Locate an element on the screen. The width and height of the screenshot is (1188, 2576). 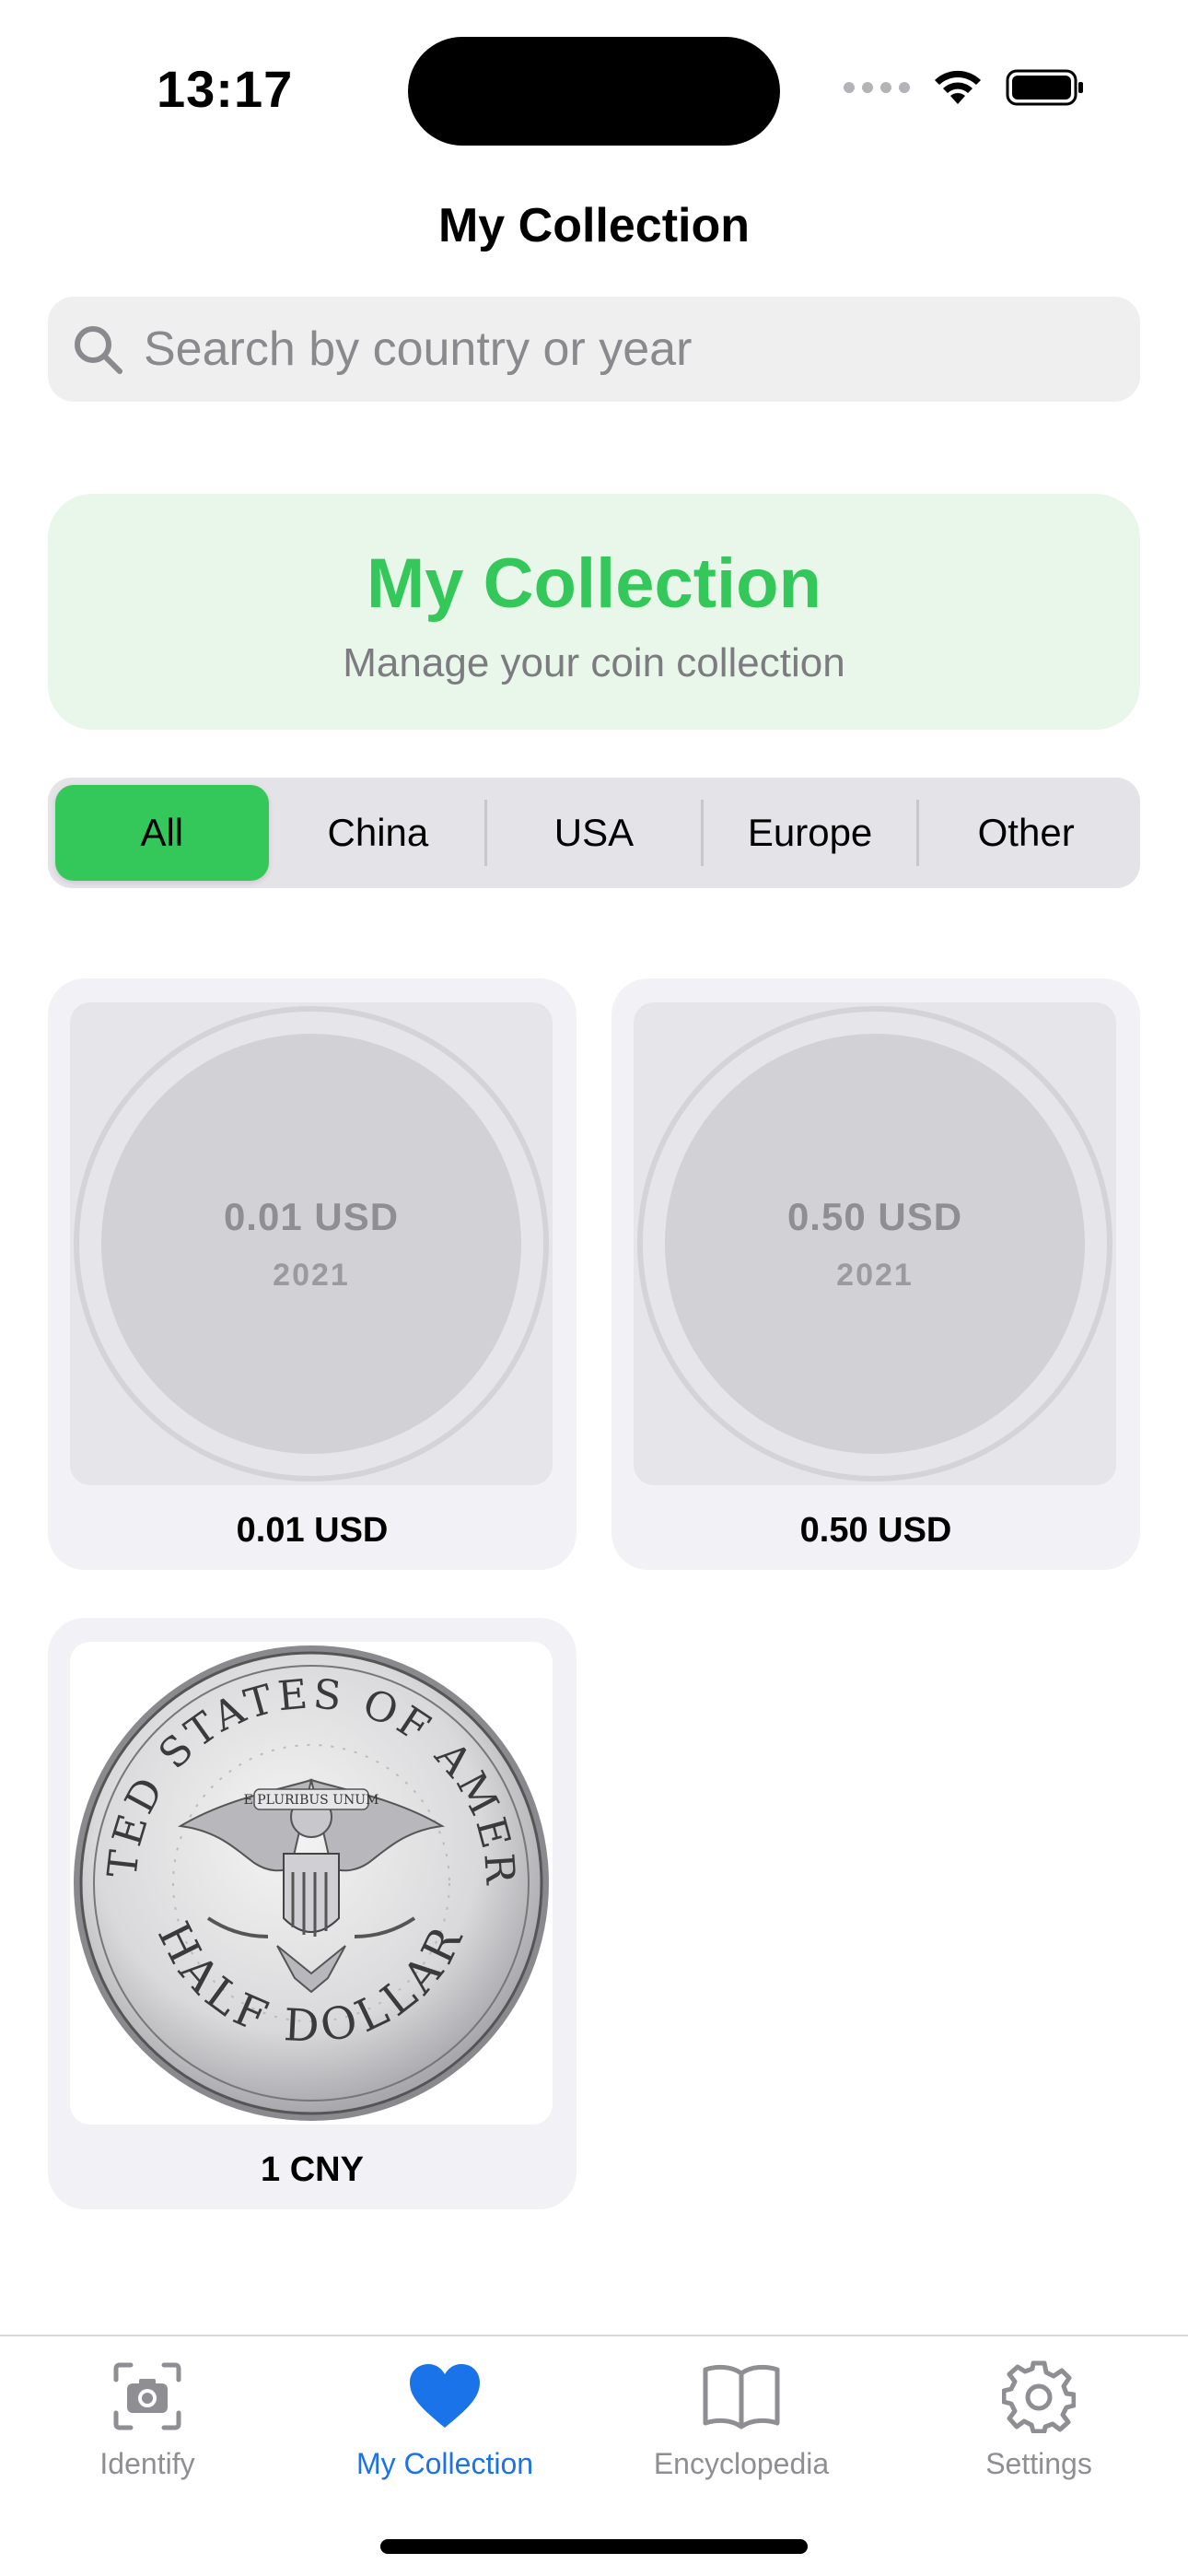
tab-settings: Settings is located at coordinates (1039, 2418).